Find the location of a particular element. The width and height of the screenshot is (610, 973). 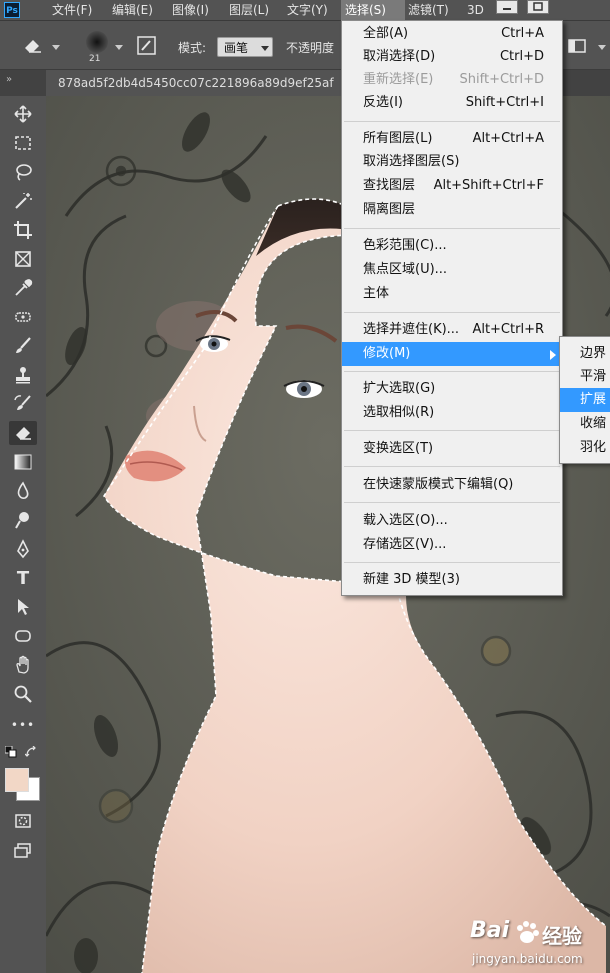

menu-item-transform-selection: 变换选区(T) is located at coordinates (452, 449).